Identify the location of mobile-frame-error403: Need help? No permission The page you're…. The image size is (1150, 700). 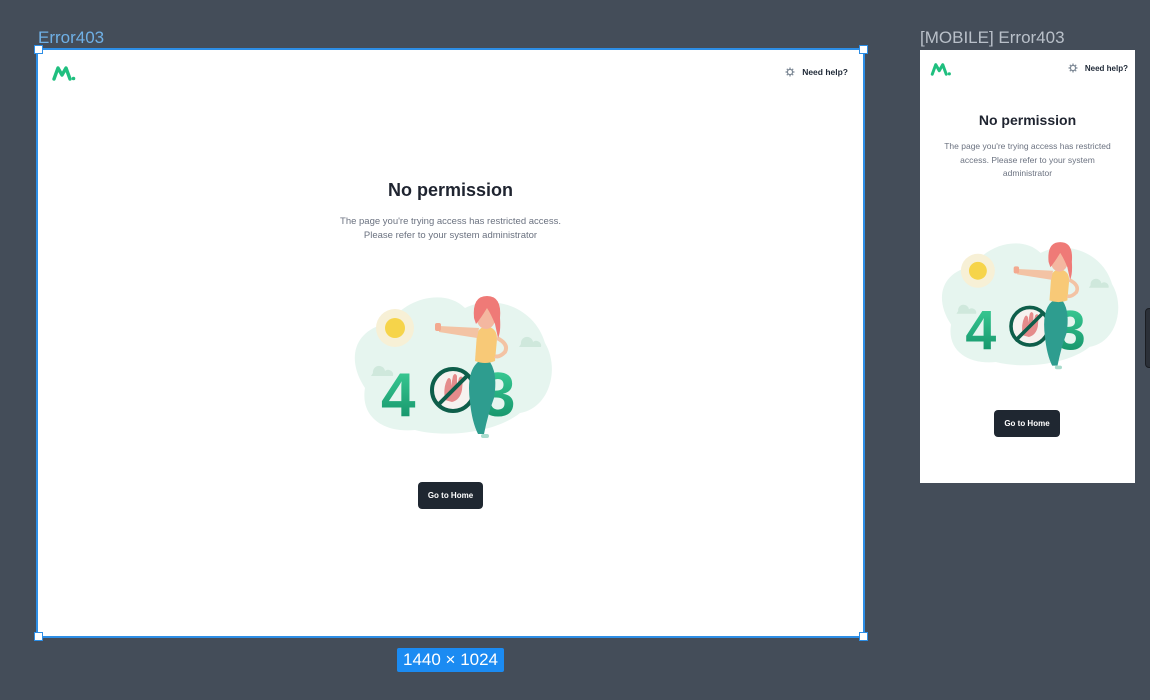
(1027, 266).